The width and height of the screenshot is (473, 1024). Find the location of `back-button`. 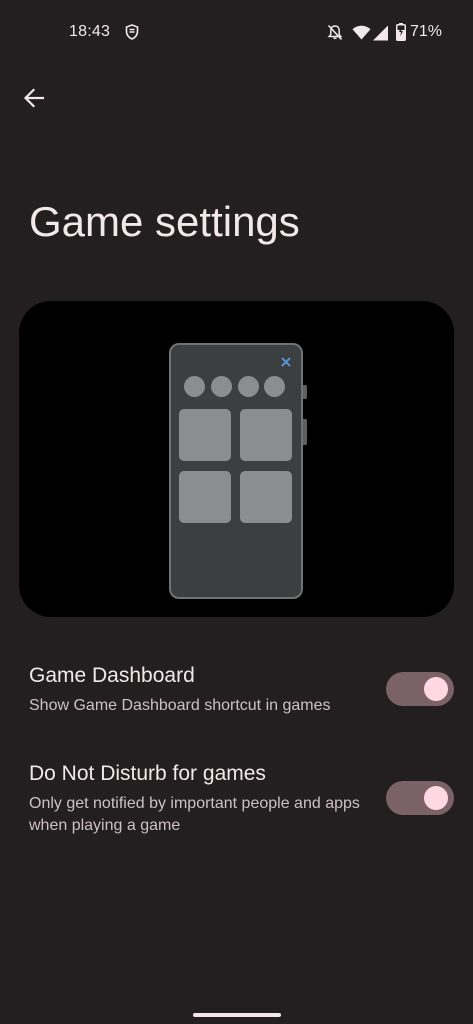

back-button is located at coordinates (34, 98).